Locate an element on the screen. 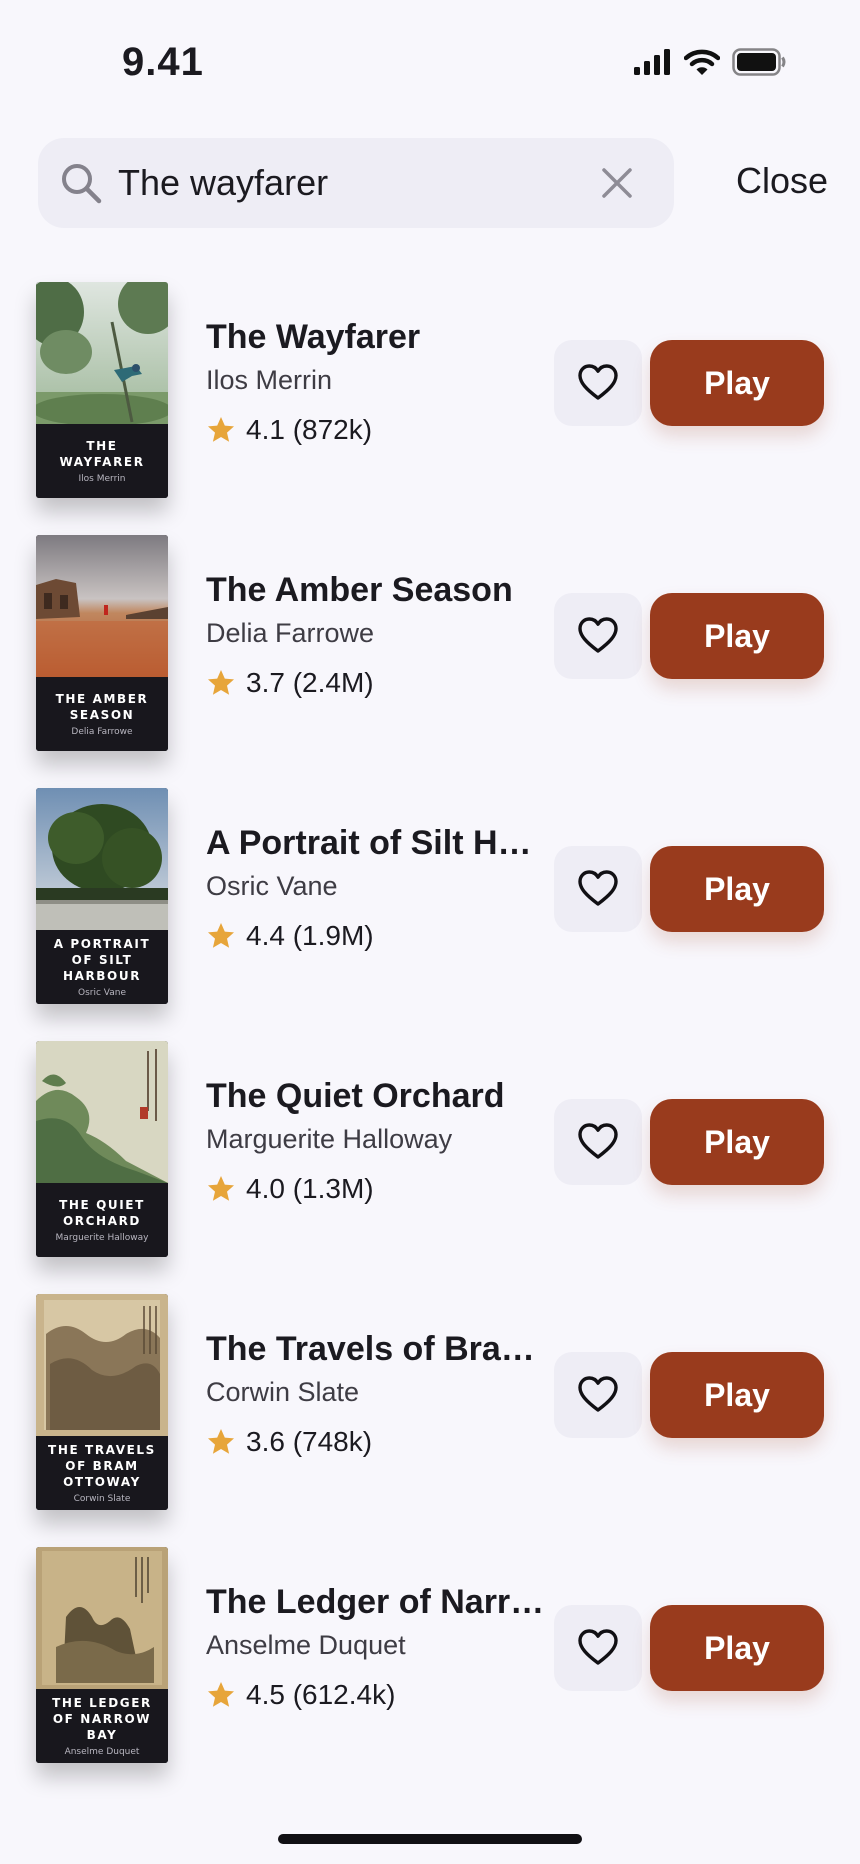  book-author: Marguerite Halloway is located at coordinates (329, 1139).